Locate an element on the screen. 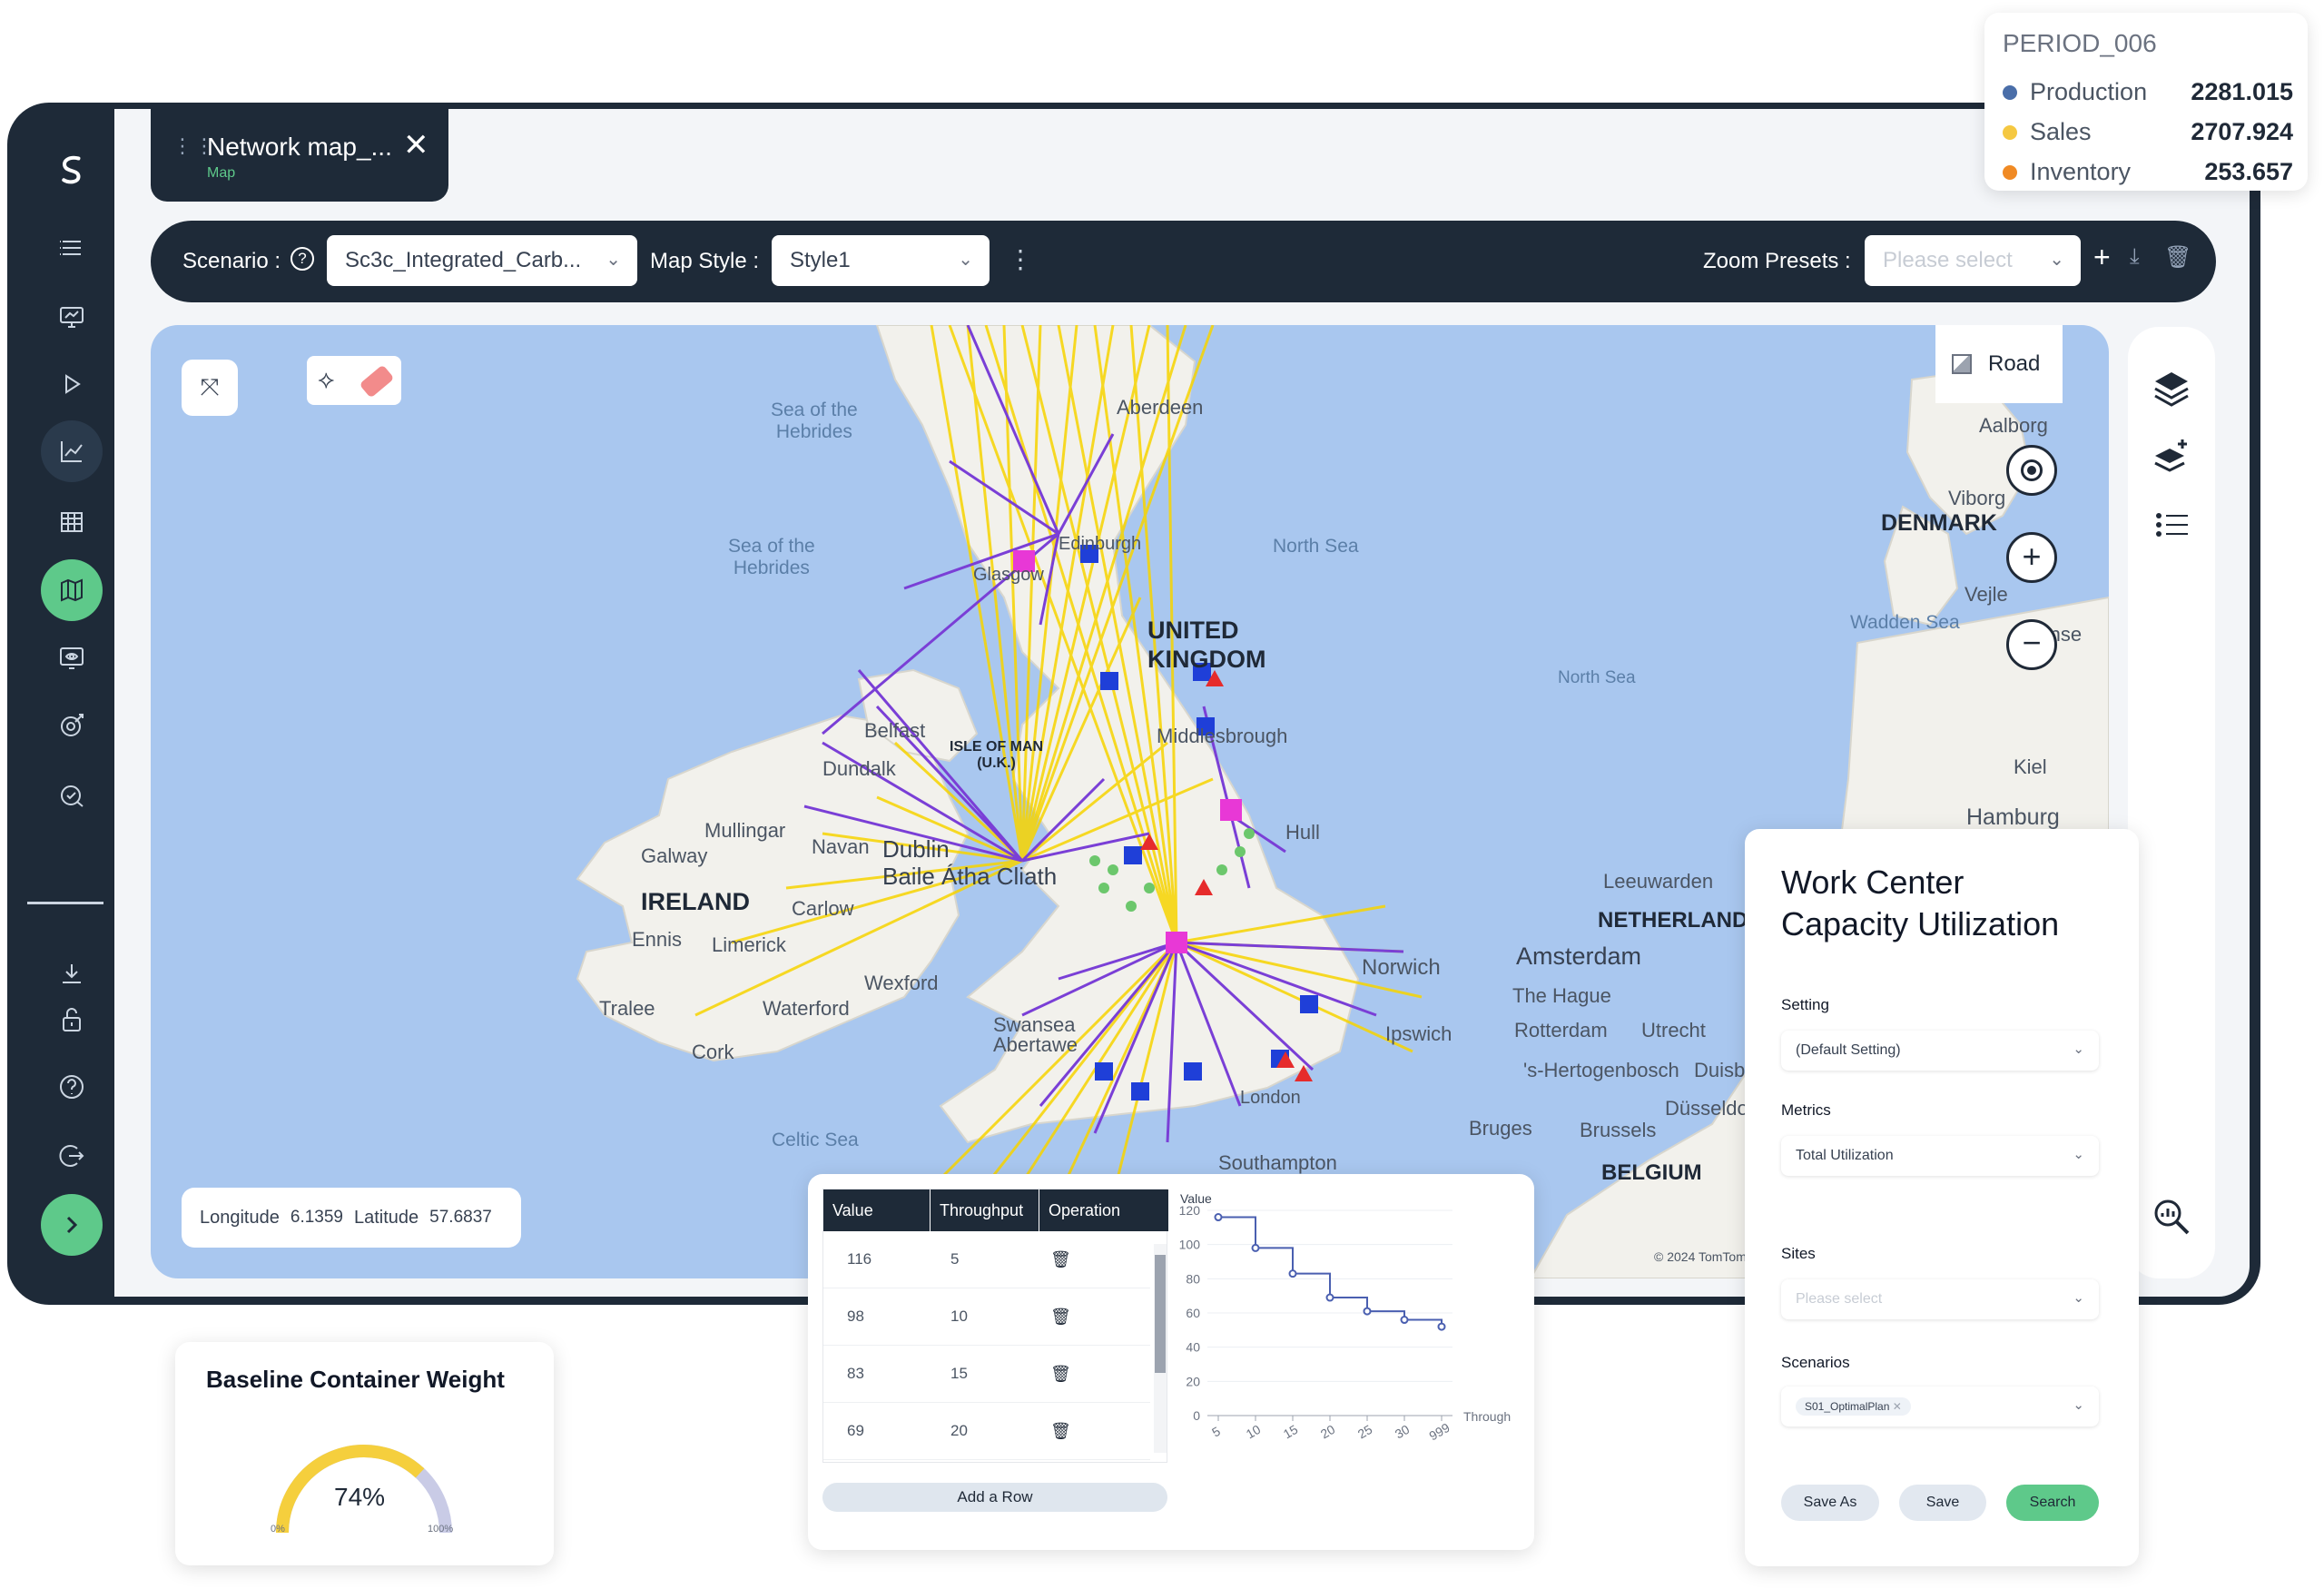  map-label-netherlands: NETHERLANDS is located at coordinates (1680, 920).